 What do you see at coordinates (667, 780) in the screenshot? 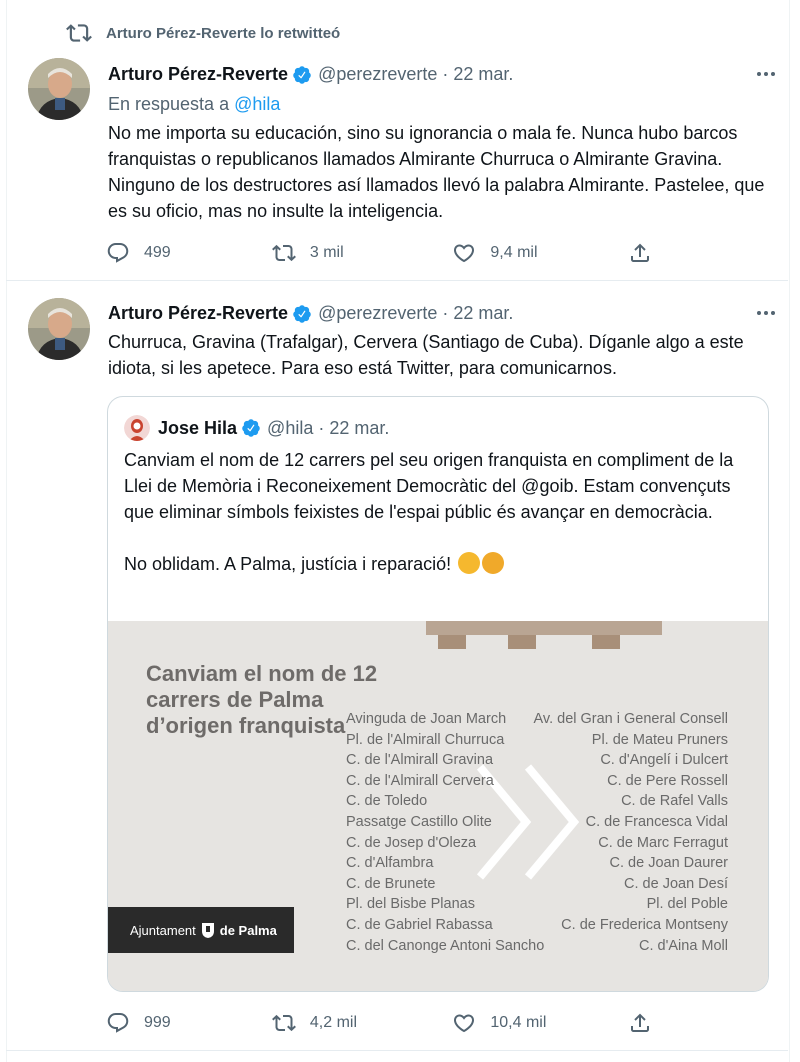
I see `street-name: C. de Pere Rossell` at bounding box center [667, 780].